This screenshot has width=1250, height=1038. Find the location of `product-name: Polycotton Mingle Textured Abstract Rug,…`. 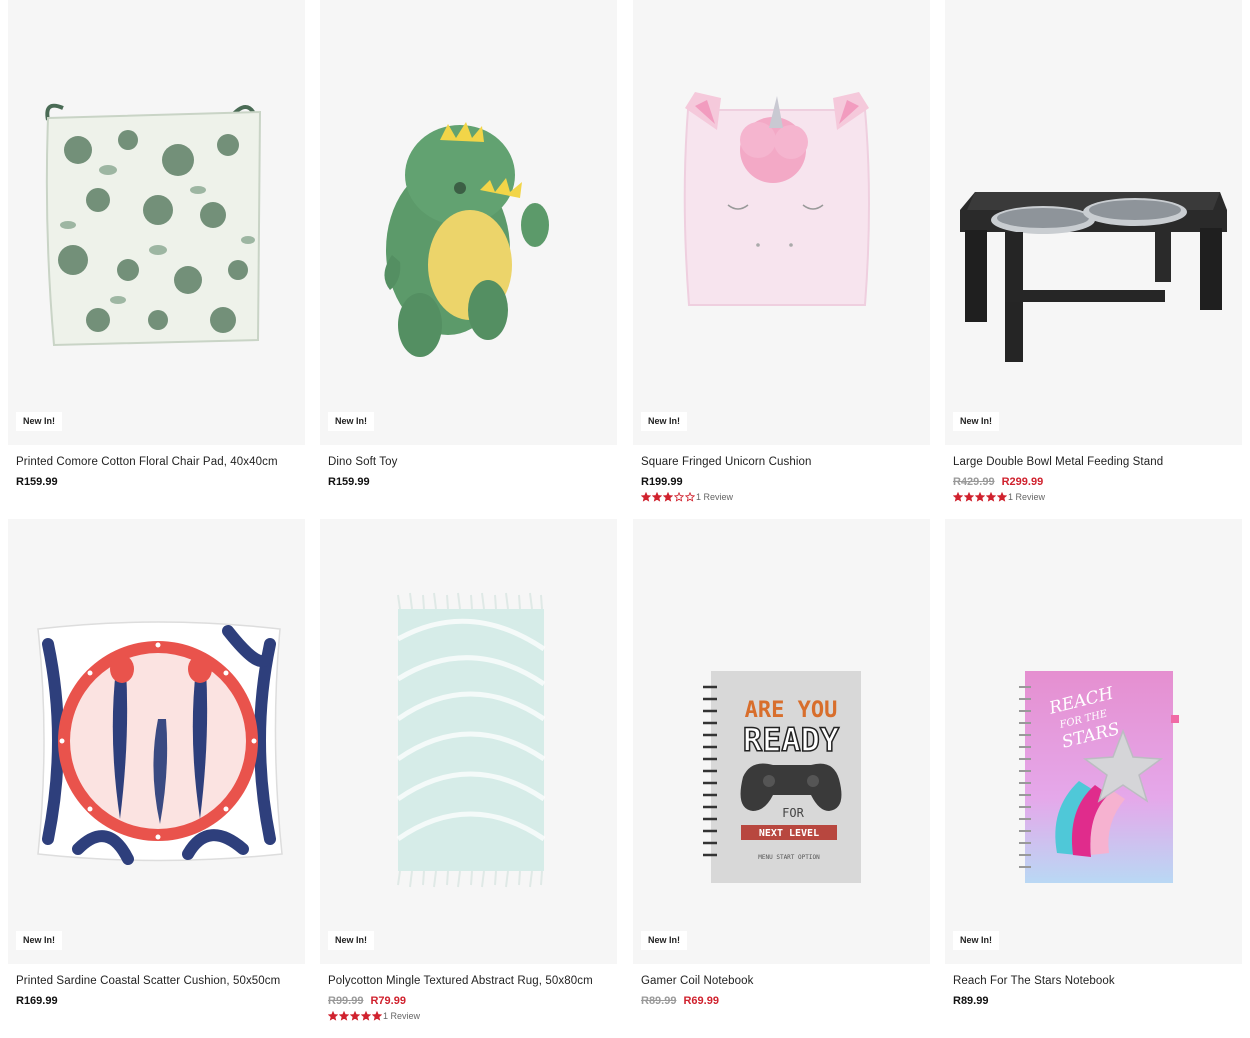

product-name: Polycotton Mingle Textured Abstract Rug,… is located at coordinates (468, 981).